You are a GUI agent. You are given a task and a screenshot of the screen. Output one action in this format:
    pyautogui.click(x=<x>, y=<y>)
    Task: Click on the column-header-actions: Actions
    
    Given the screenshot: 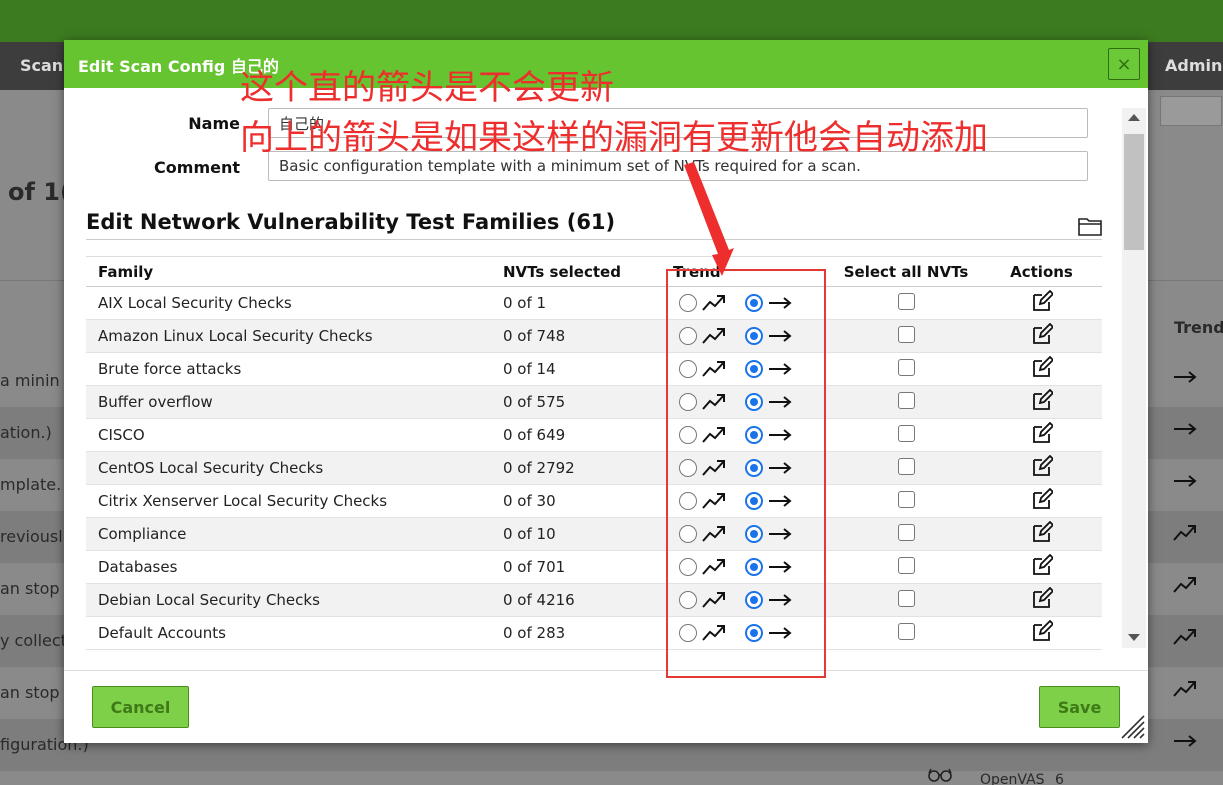 What is the action you would take?
    pyautogui.click(x=1041, y=271)
    